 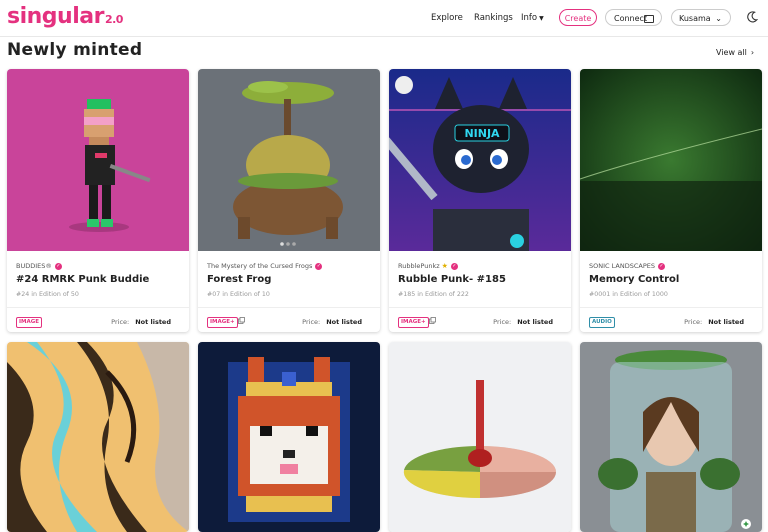 What do you see at coordinates (447, 18) in the screenshot?
I see `nav-explore: Explore` at bounding box center [447, 18].